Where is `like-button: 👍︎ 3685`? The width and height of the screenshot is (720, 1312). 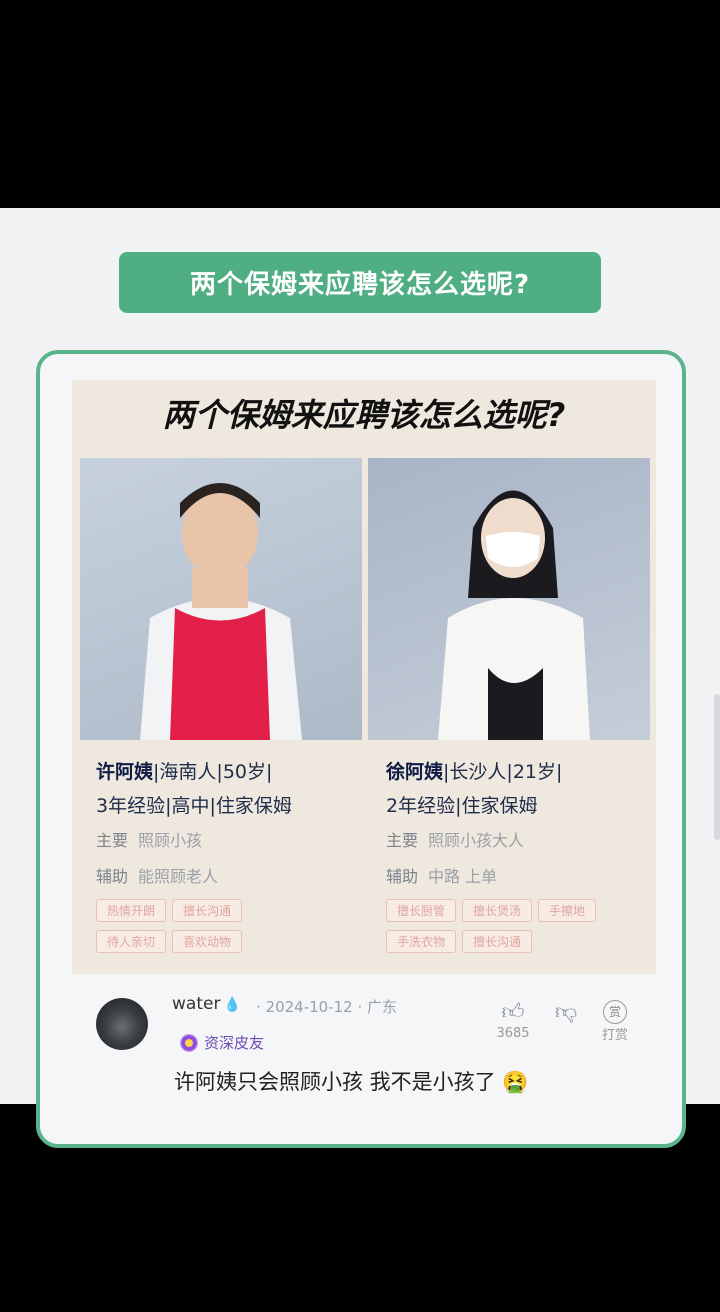
like-button: 👍︎ 3685 is located at coordinates (513, 1020).